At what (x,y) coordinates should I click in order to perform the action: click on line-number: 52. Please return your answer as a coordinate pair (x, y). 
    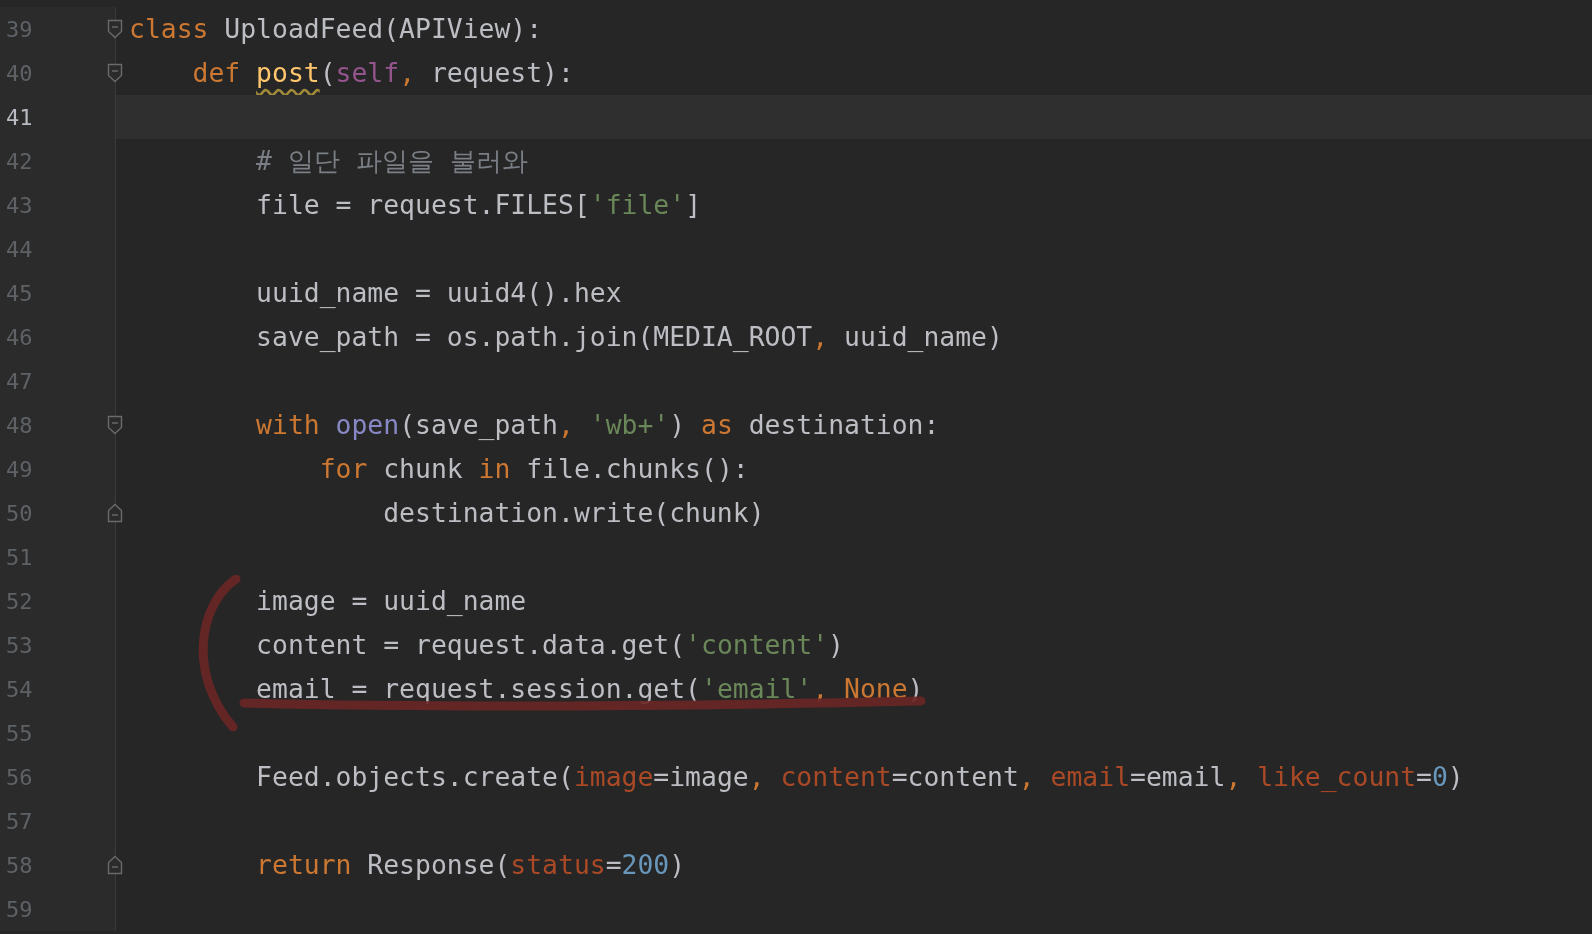
    Looking at the image, I should click on (19, 601).